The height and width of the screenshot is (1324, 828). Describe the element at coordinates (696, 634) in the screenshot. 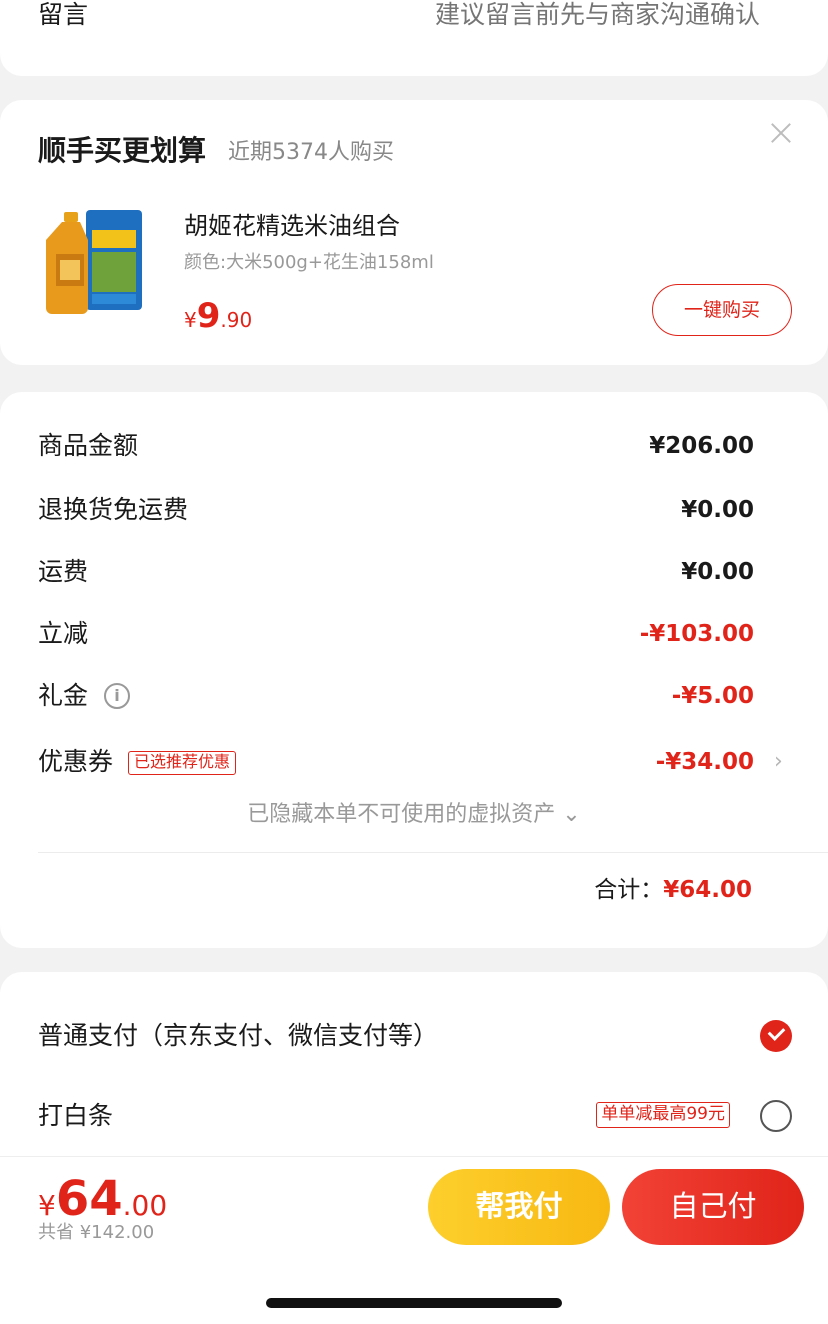

I see `summary-value: -¥103.00` at that location.